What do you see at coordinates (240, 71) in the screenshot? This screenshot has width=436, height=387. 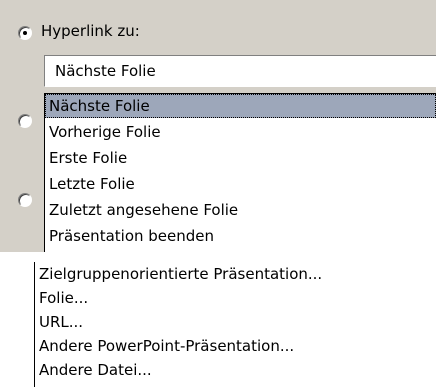 I see `hyperlink-target-combobox: Nächste Folie` at bounding box center [240, 71].